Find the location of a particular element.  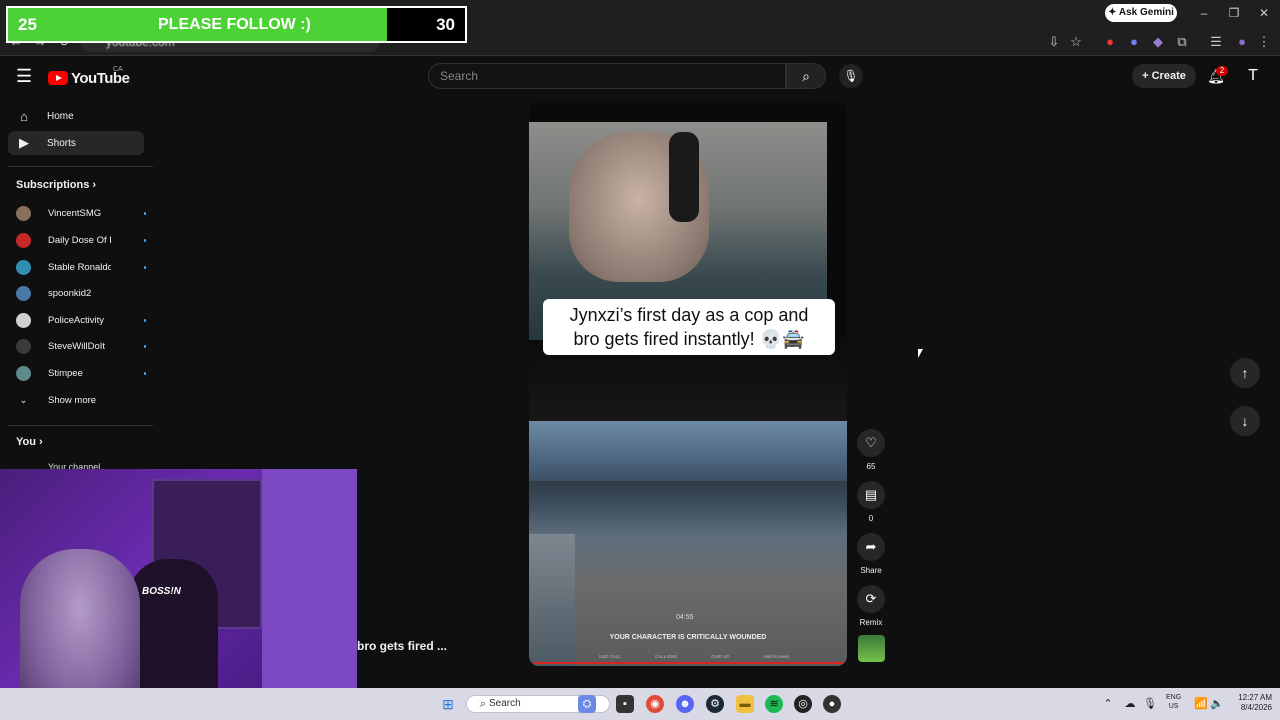

streamer-webcam: BOSS!N is located at coordinates (178, 594).